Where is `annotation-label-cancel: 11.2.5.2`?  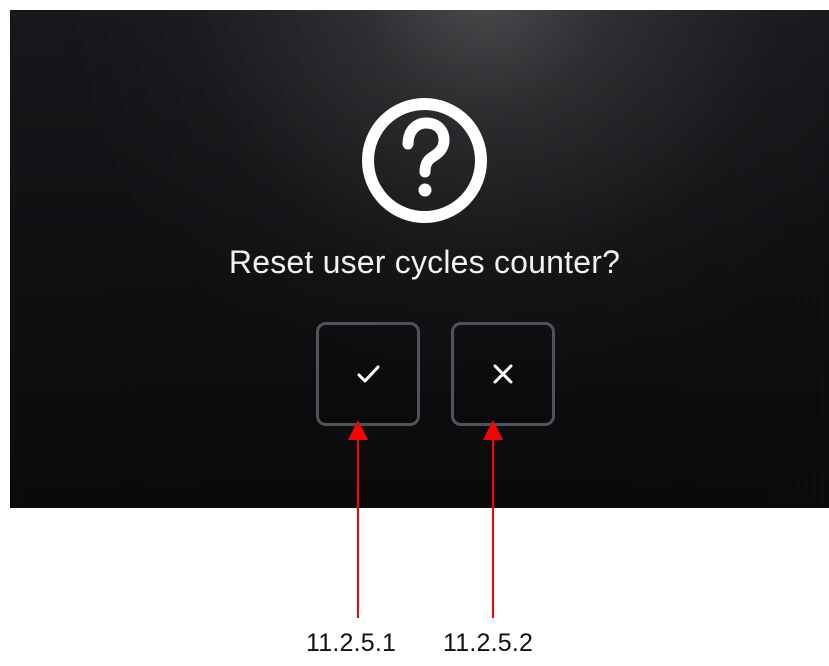
annotation-label-cancel: 11.2.5.2 is located at coordinates (488, 643).